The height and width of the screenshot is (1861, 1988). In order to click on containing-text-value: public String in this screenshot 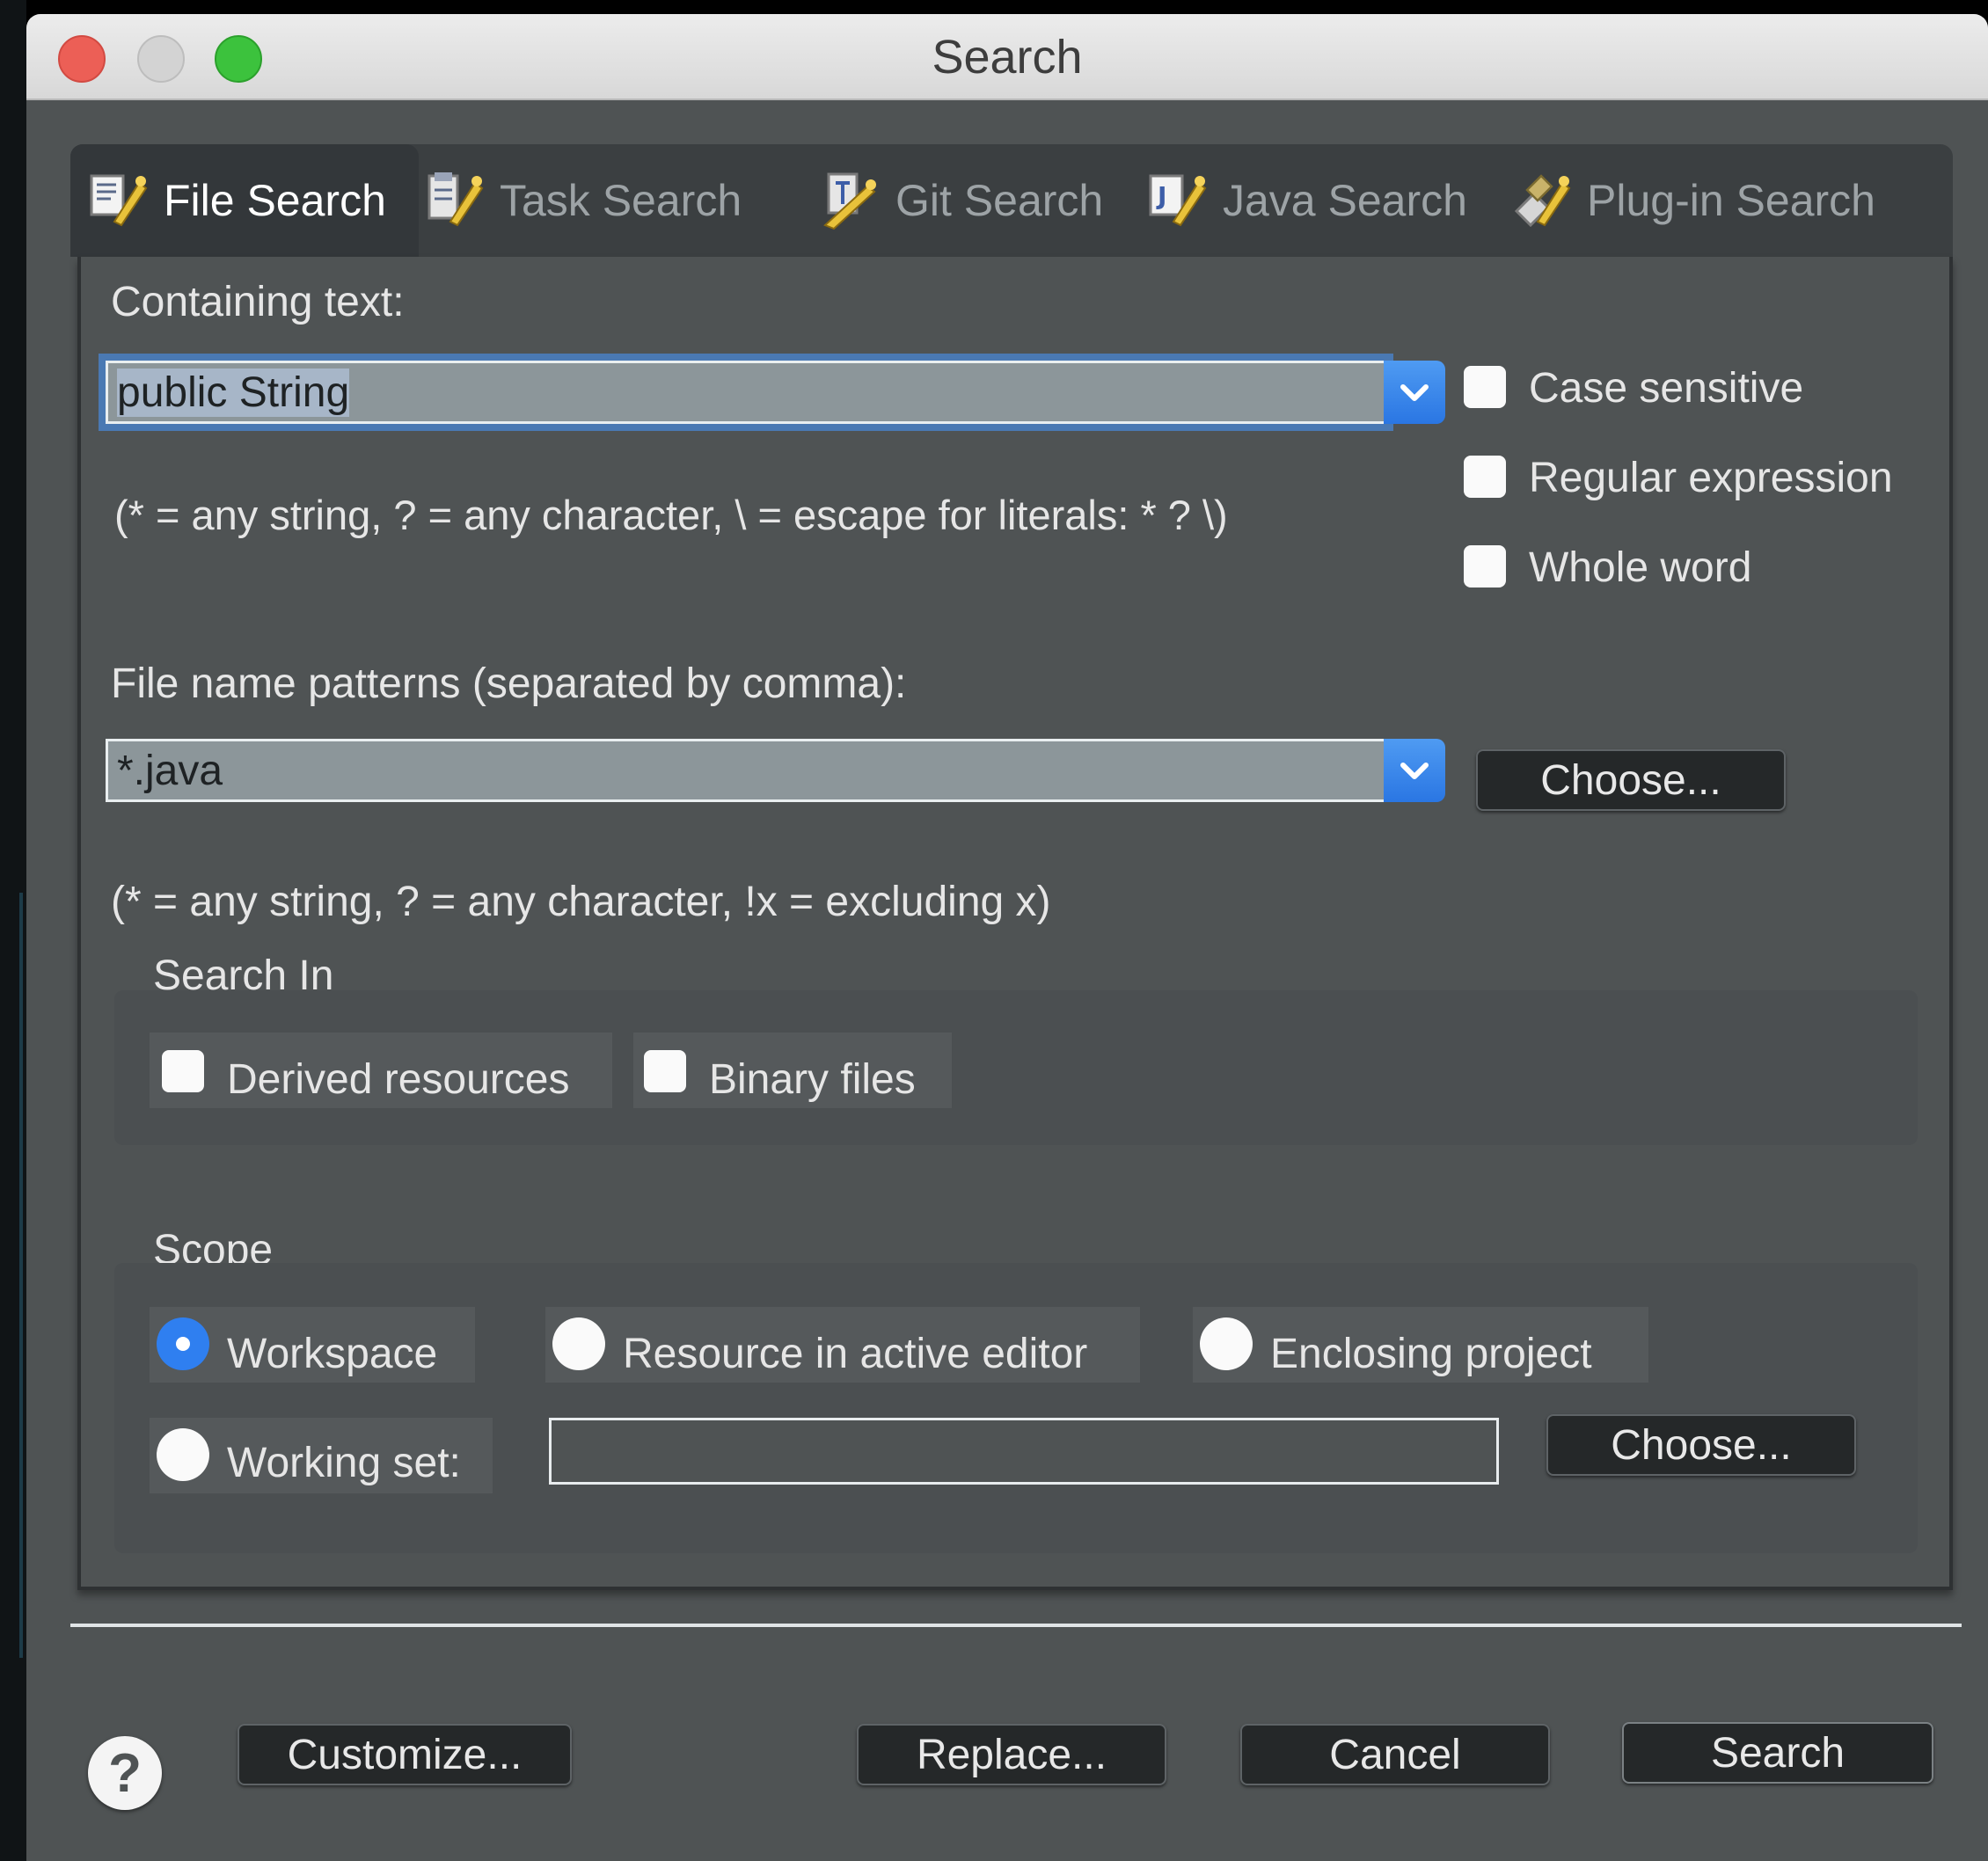, I will do `click(233, 393)`.